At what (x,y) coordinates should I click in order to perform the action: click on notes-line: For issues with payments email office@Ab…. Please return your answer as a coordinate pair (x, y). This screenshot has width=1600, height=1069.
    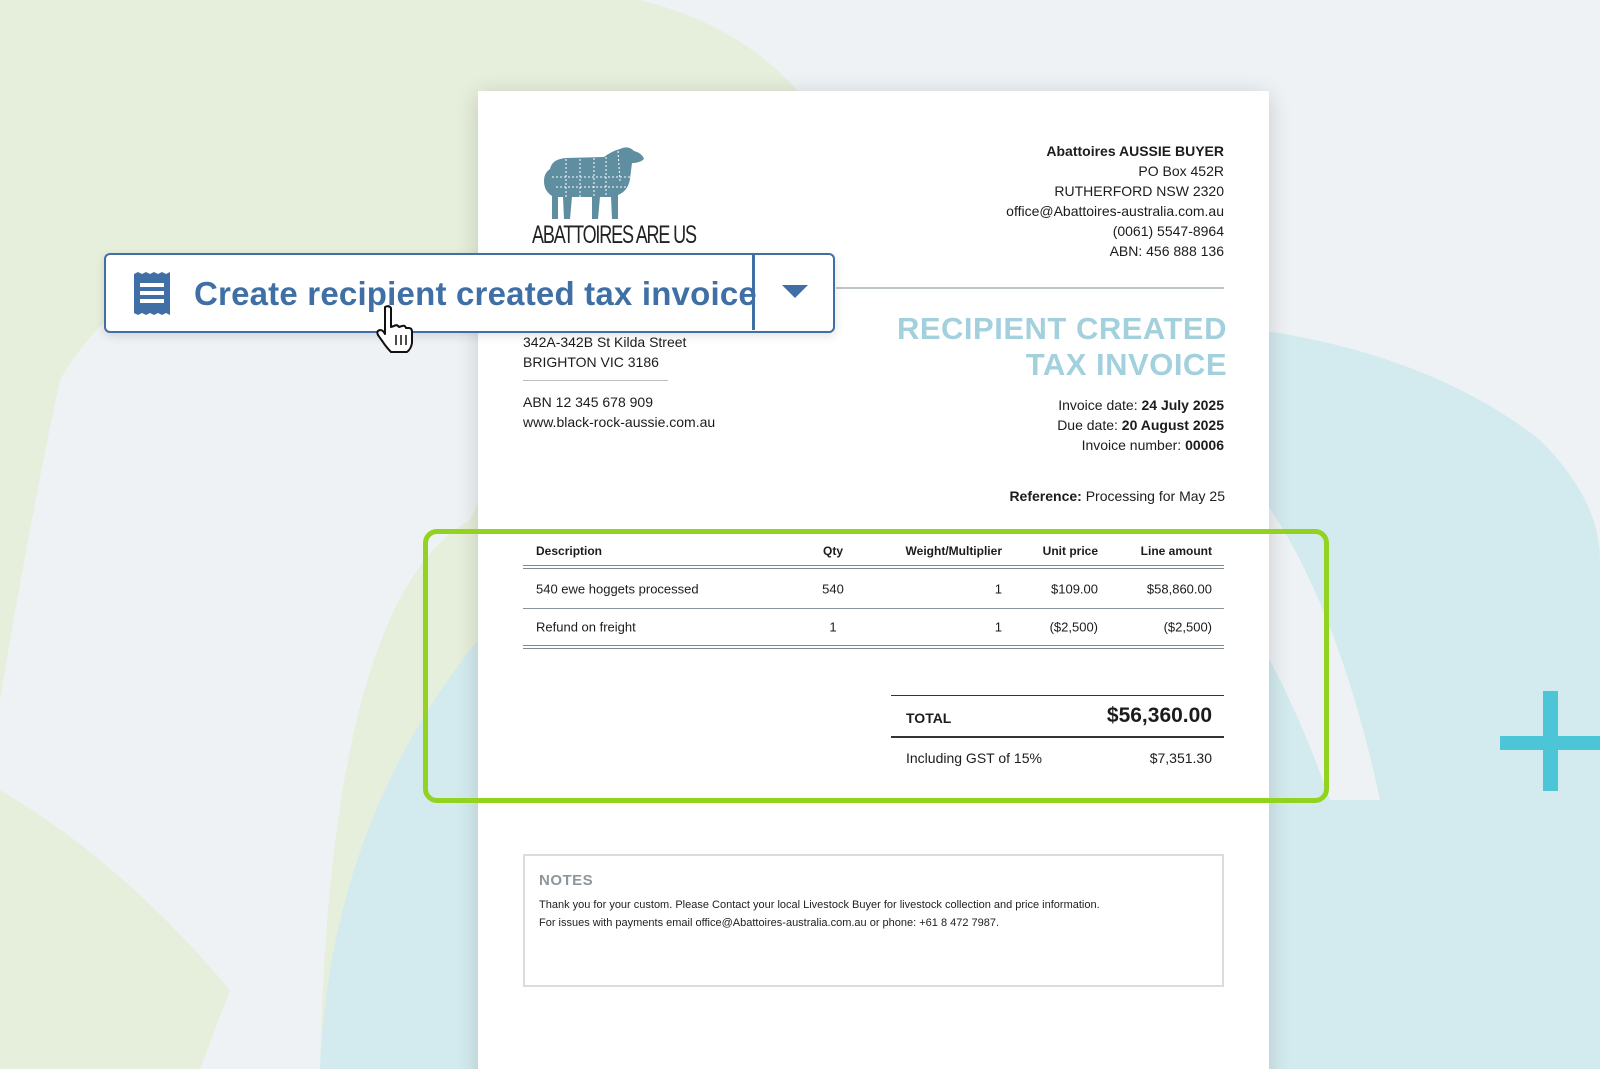
    Looking at the image, I should click on (769, 923).